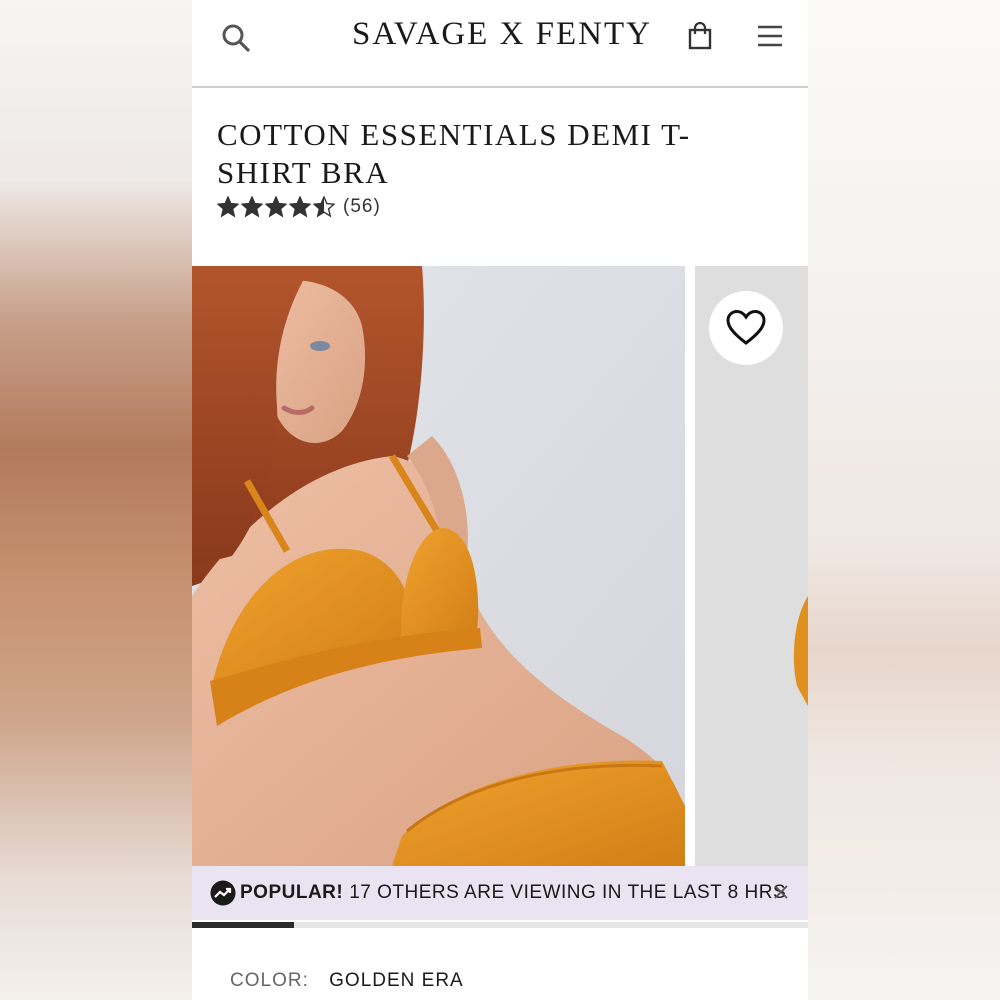  I want to click on hamburger-menu-icon, so click(770, 36).